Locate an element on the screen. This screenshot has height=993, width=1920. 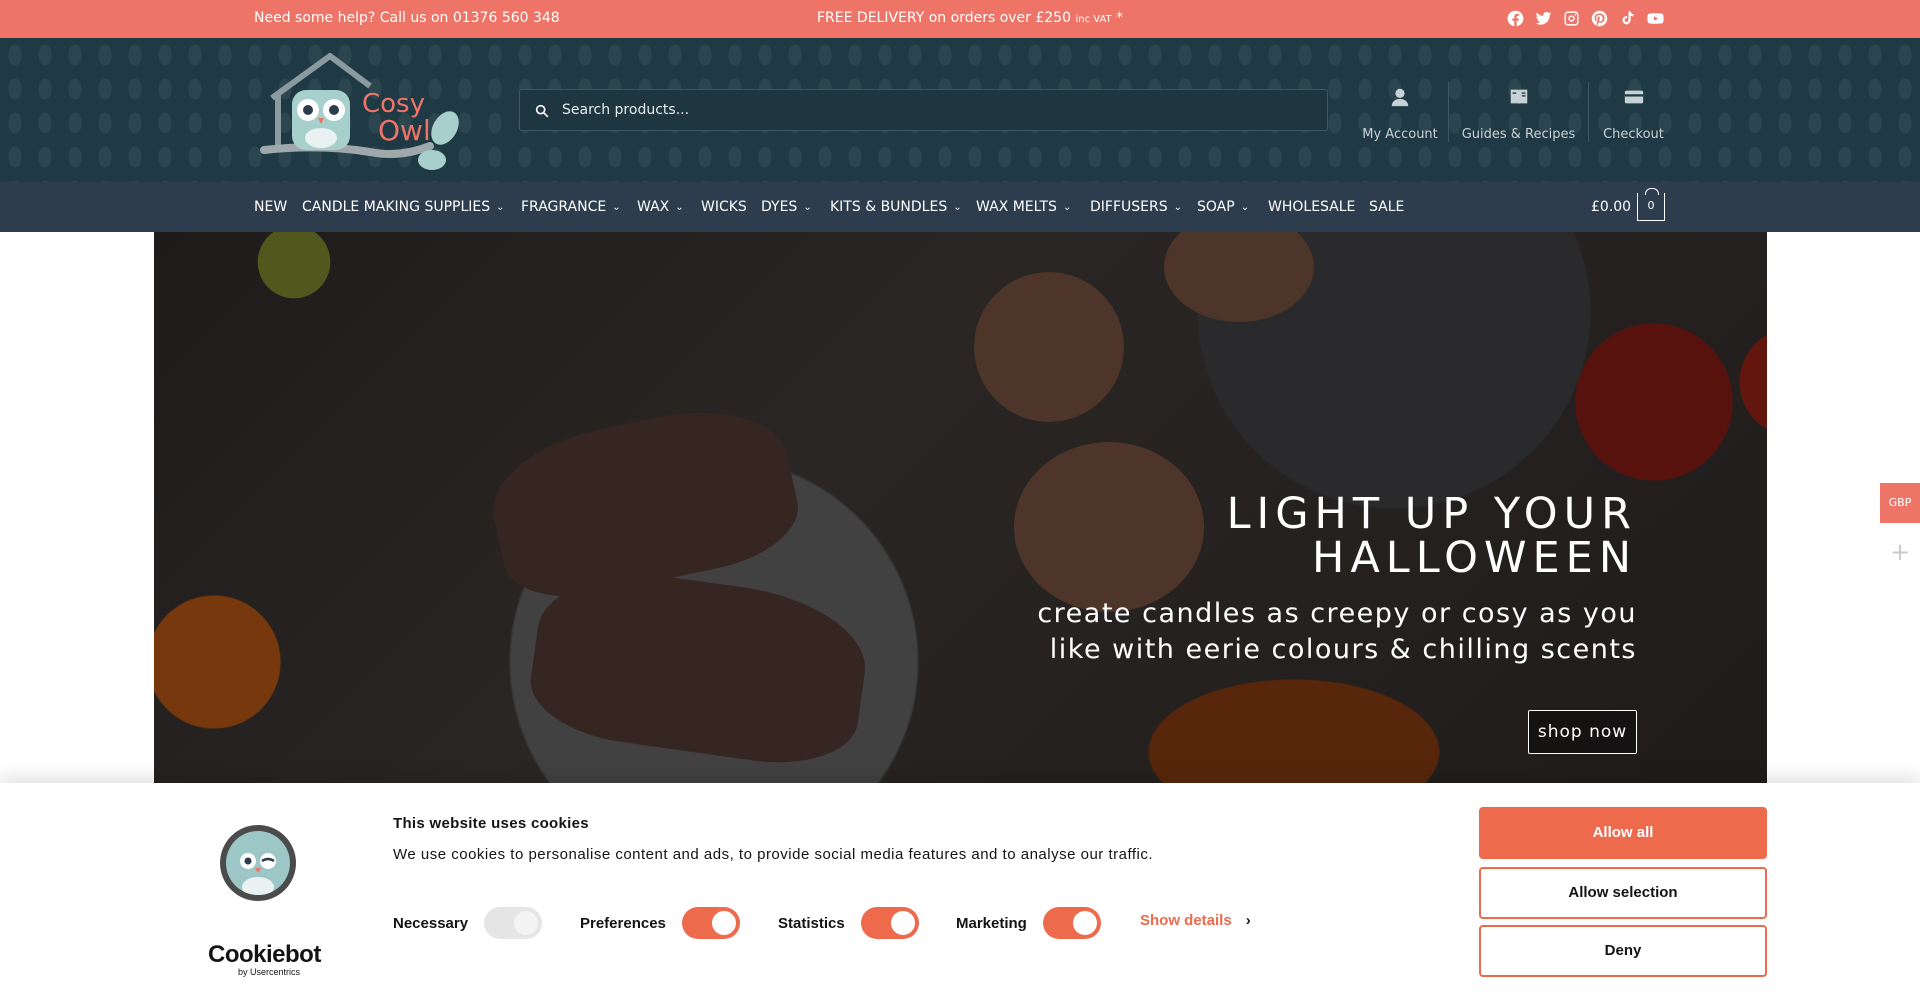
nav-label: SOAP is located at coordinates (1216, 207).